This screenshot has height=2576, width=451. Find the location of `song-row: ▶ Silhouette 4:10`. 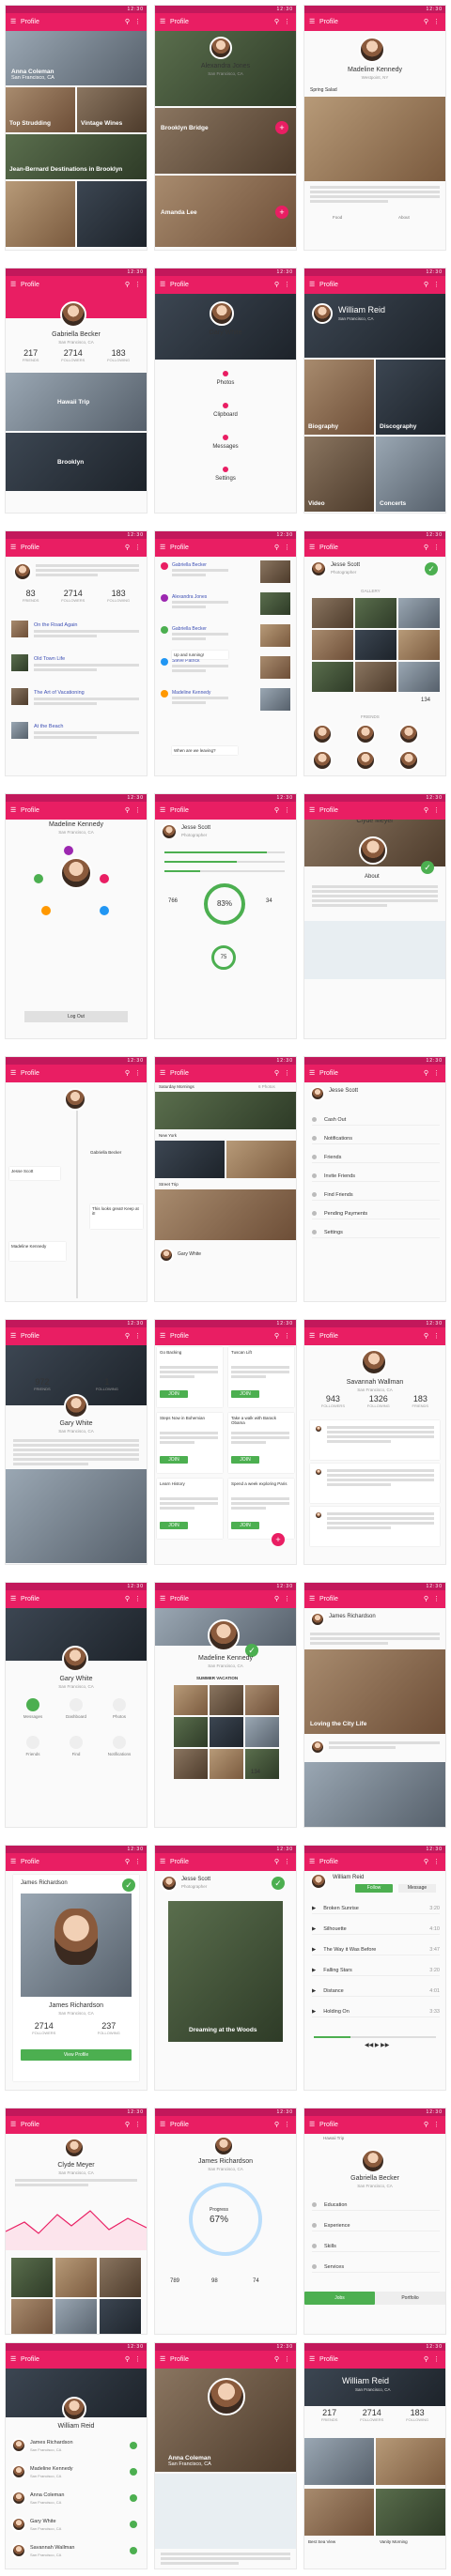

song-row: ▶ Silhouette 4:10 is located at coordinates (376, 1930).